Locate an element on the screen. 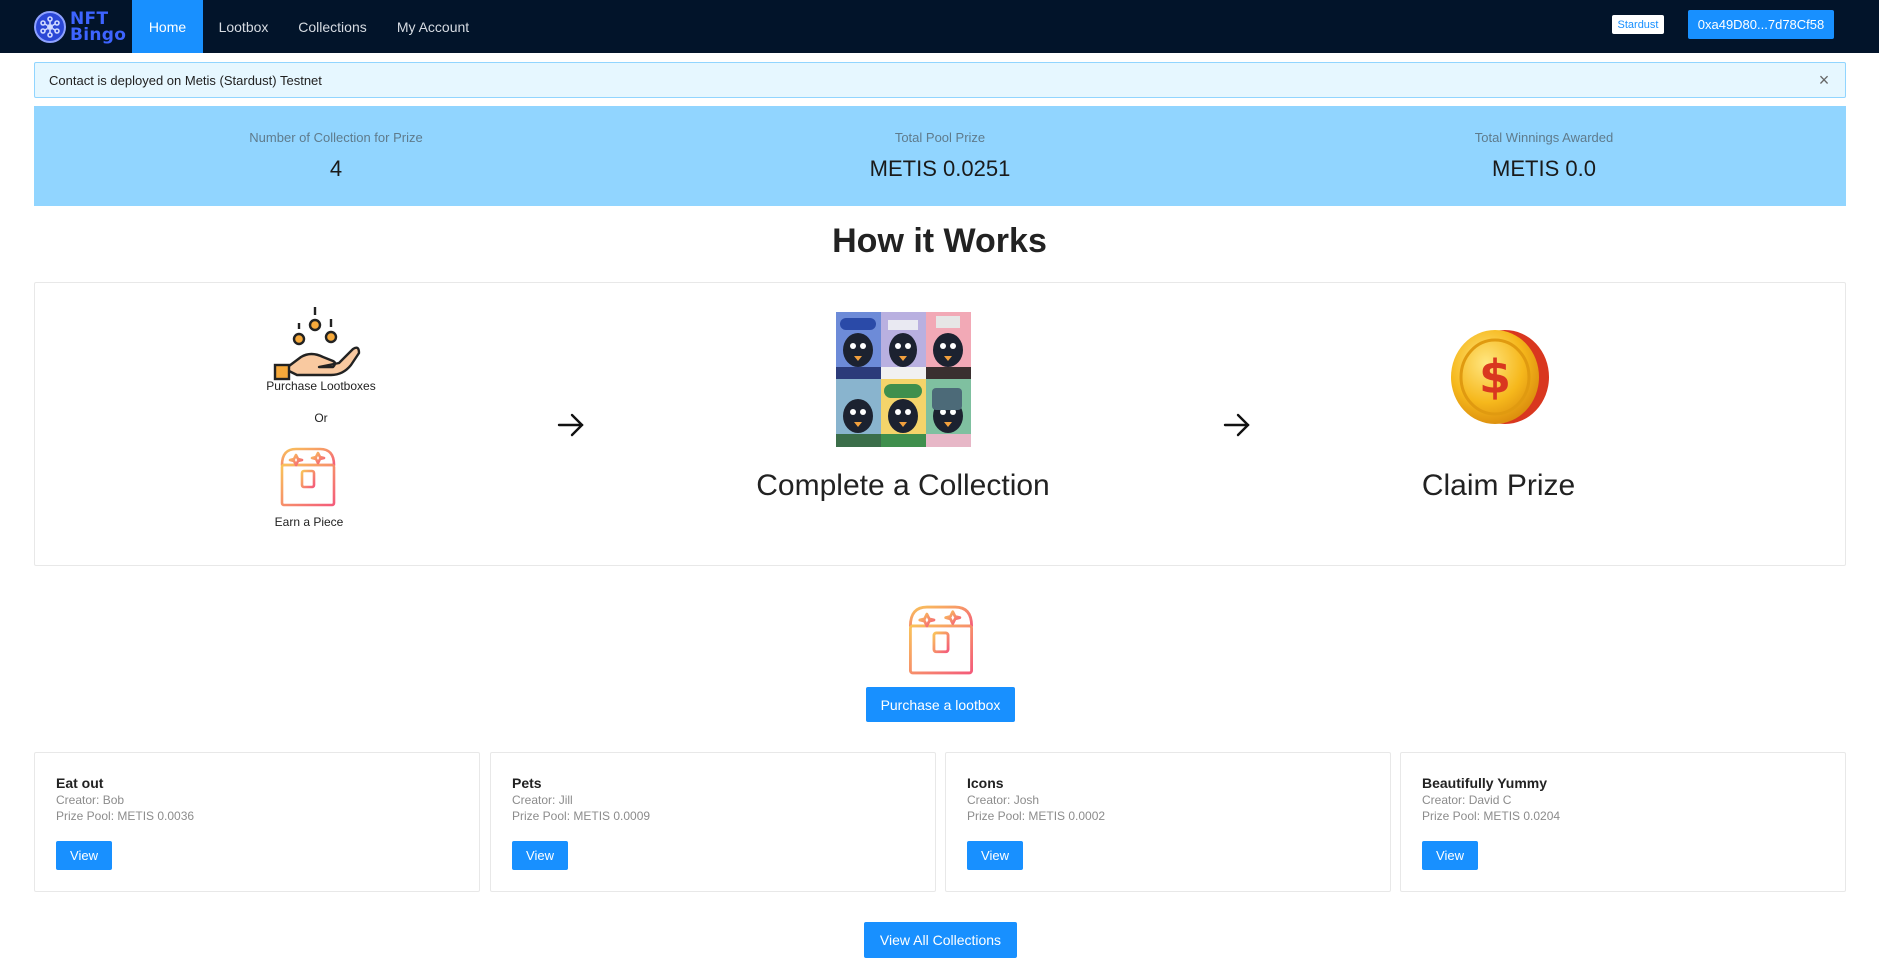 The width and height of the screenshot is (1879, 962). nav-item-home: Home is located at coordinates (167, 26).